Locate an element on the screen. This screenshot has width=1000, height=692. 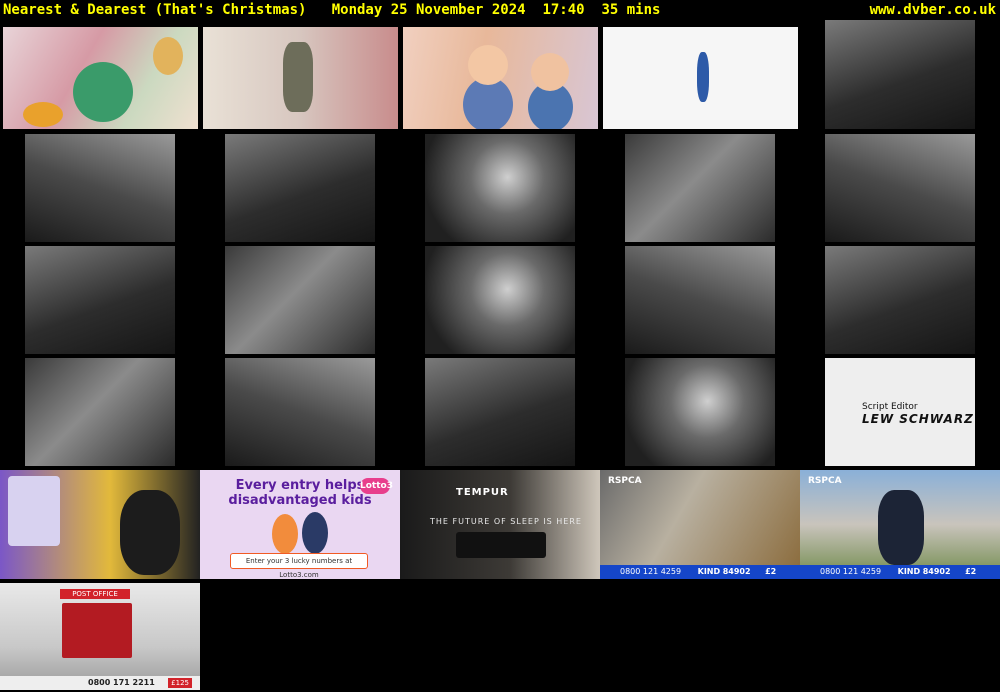
rspca-donate-strip: 0800 121 4259 KIND 84902 £2 is located at coordinates (700, 572).